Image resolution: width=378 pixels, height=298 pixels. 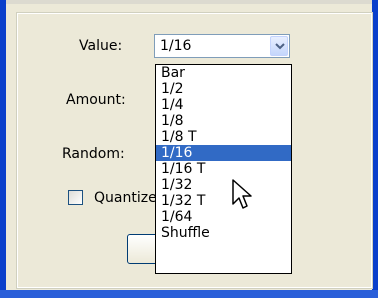 What do you see at coordinates (223, 217) in the screenshot?
I see `dropdown-option-1-64: 1/64` at bounding box center [223, 217].